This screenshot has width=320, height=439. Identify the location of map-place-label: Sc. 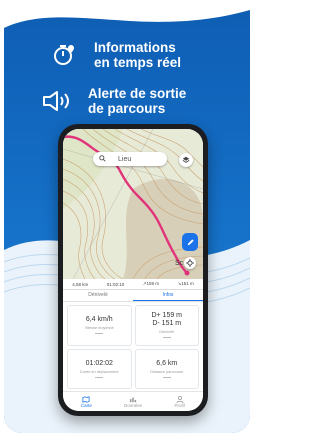
(179, 263).